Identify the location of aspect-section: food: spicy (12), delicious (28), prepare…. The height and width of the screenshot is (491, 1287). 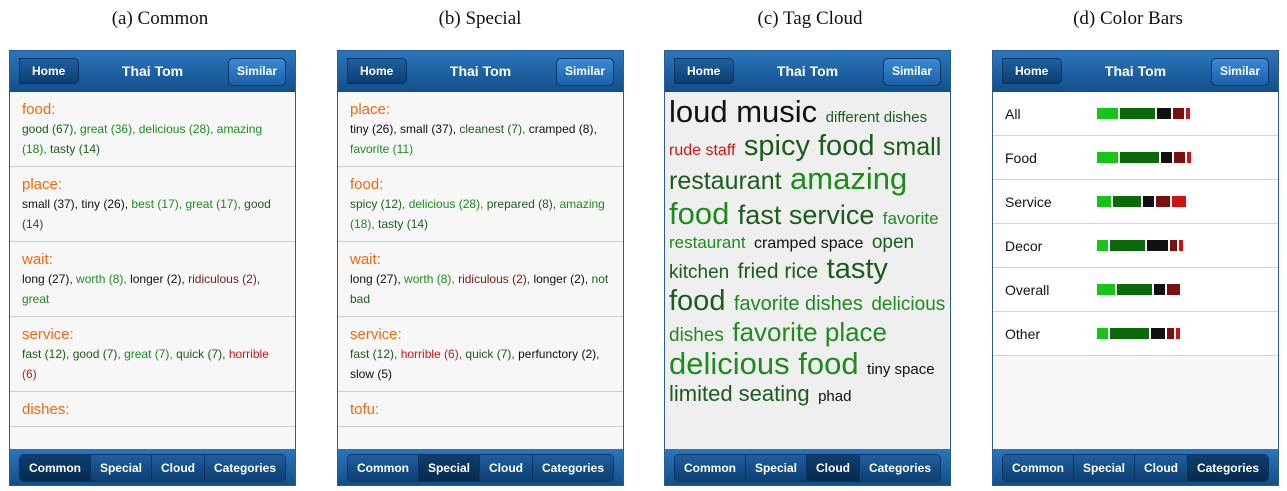
(480, 204).